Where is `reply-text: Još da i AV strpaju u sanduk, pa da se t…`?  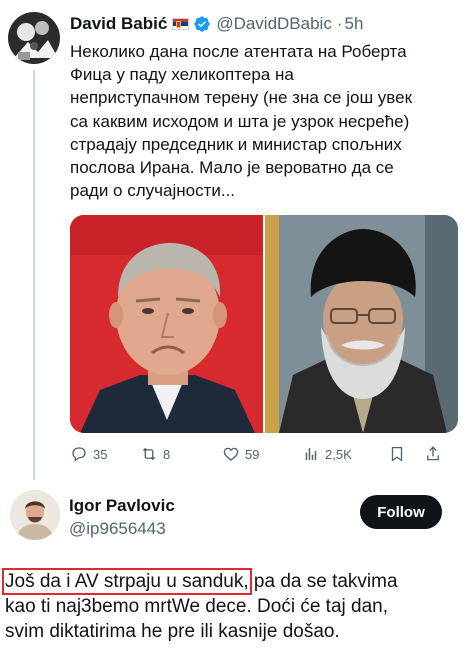
reply-text: Još da i AV strpaju u sanduk, pa da se t… is located at coordinates (233, 606).